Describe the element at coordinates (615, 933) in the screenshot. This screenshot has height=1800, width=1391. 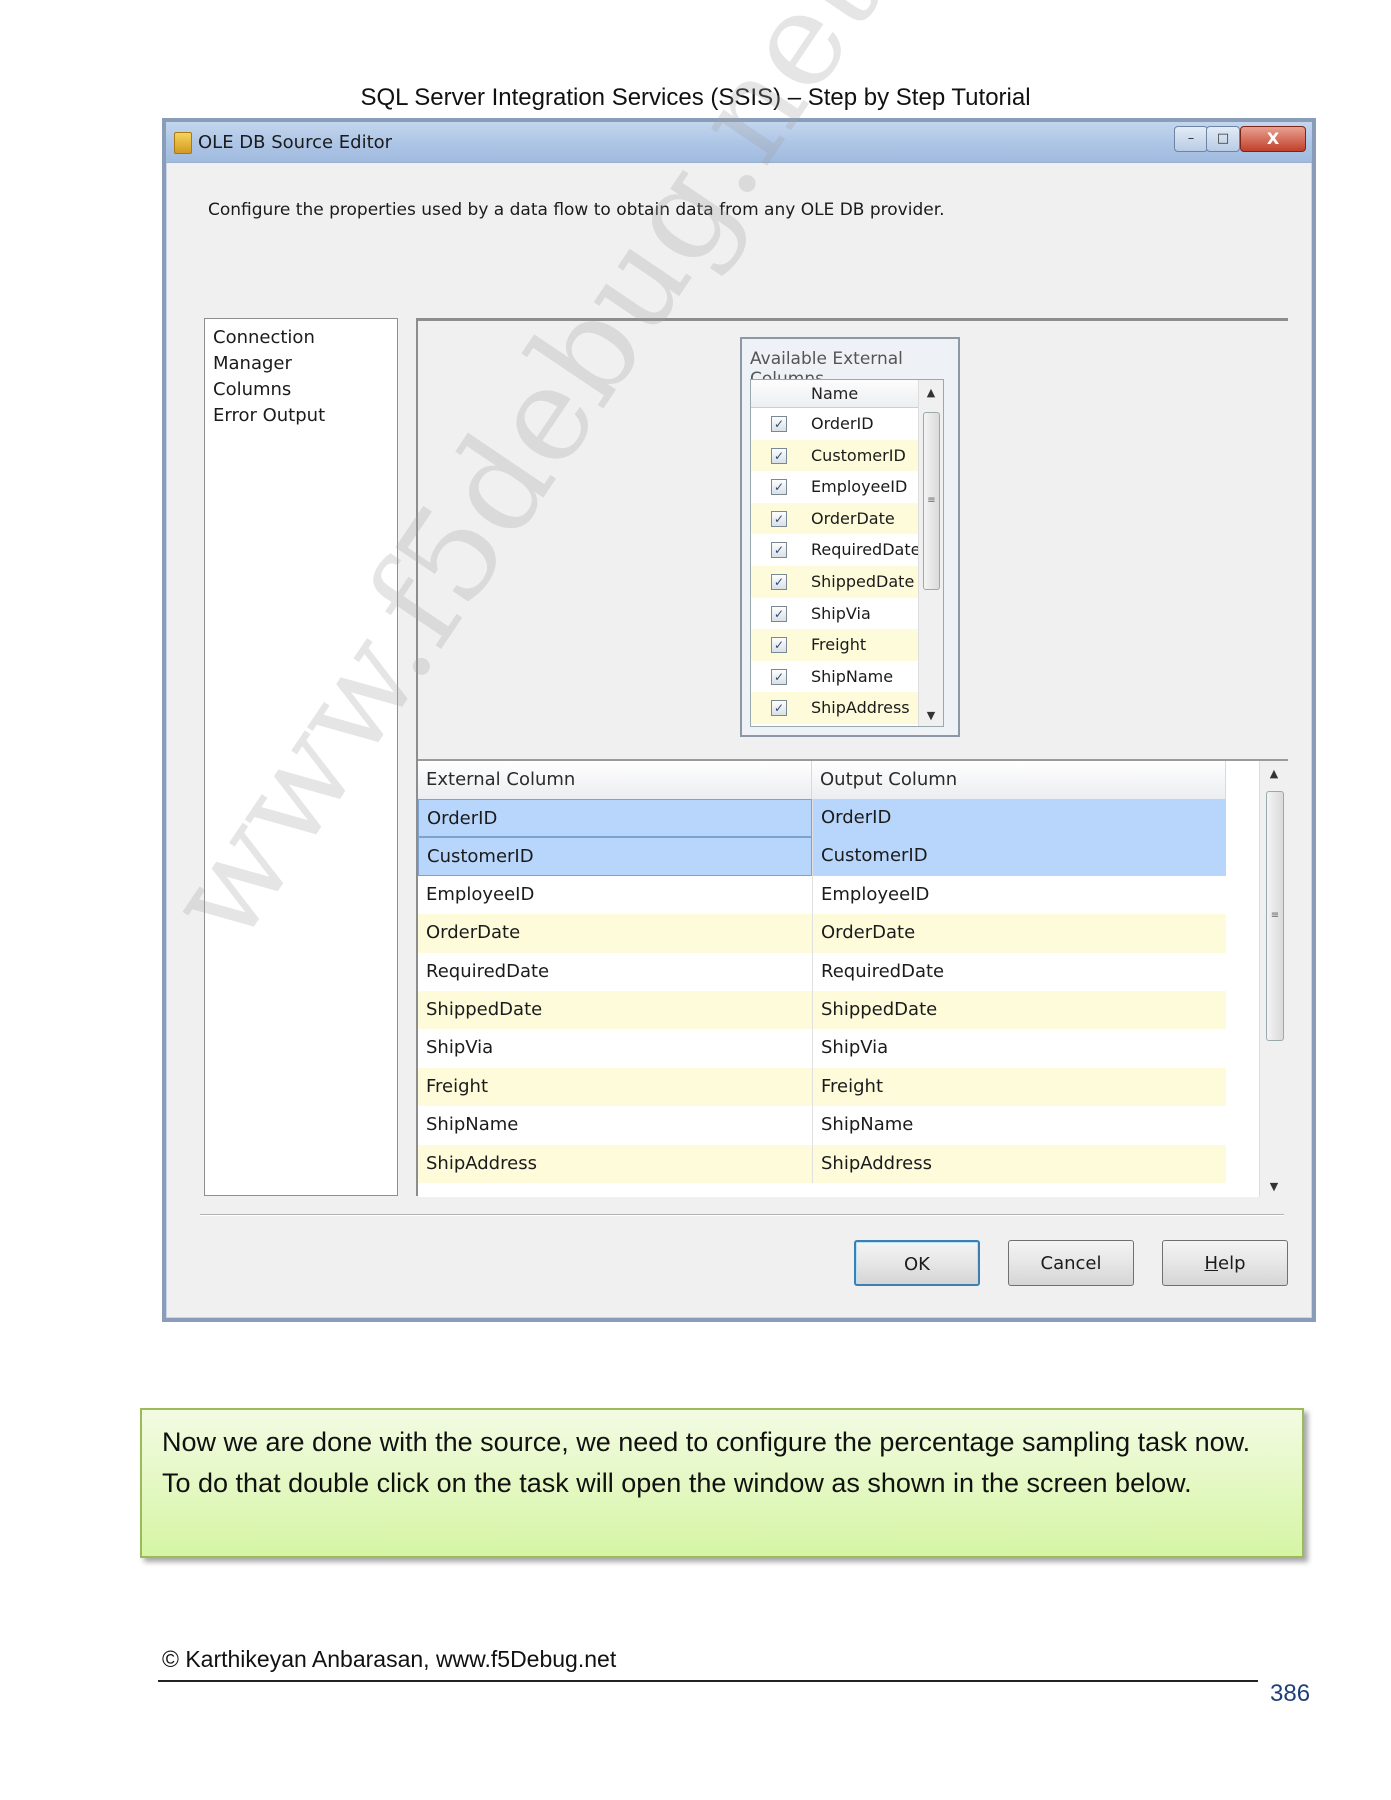
I see `external-column-cell: OrderDate` at that location.